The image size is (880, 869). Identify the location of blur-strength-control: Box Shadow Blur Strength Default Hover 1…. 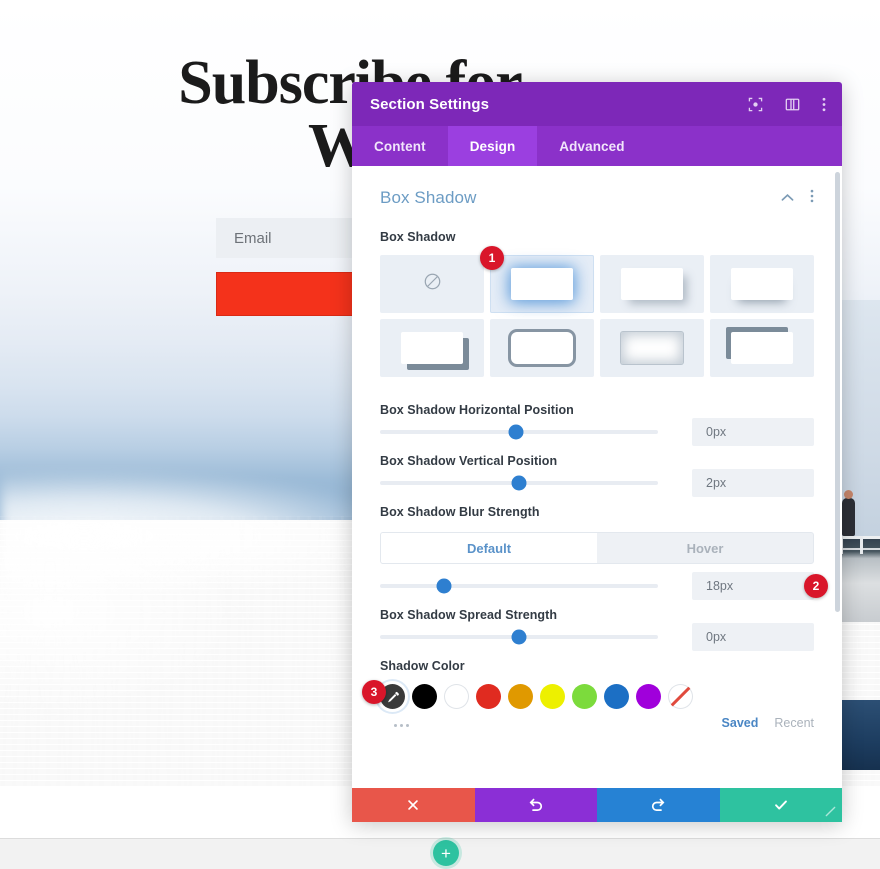
(604, 552).